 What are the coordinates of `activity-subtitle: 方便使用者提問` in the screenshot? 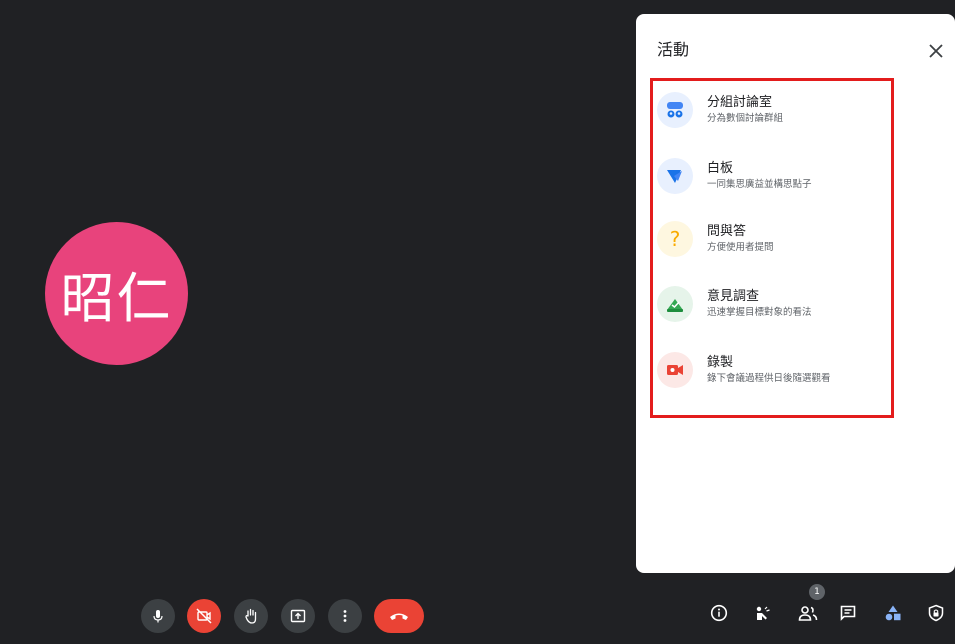 It's located at (740, 247).